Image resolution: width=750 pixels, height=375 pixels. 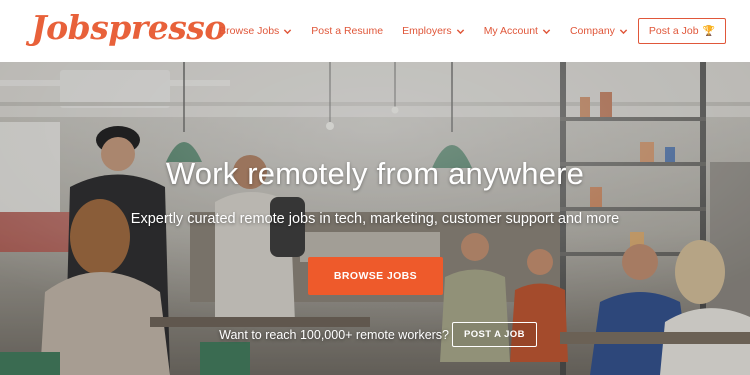 I want to click on site-logo: Jobspresso, so click(x=128, y=28).